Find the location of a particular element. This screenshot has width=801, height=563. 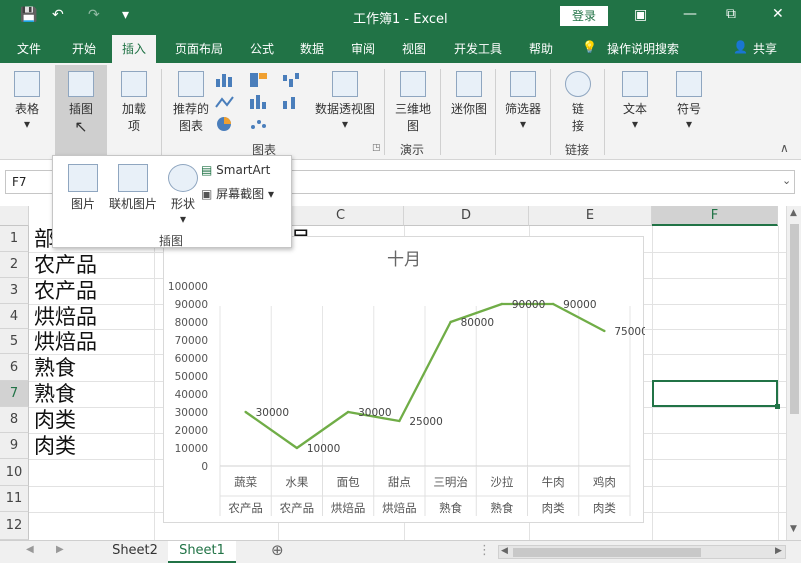

close-button: ✕ is located at coordinates (778, 14).